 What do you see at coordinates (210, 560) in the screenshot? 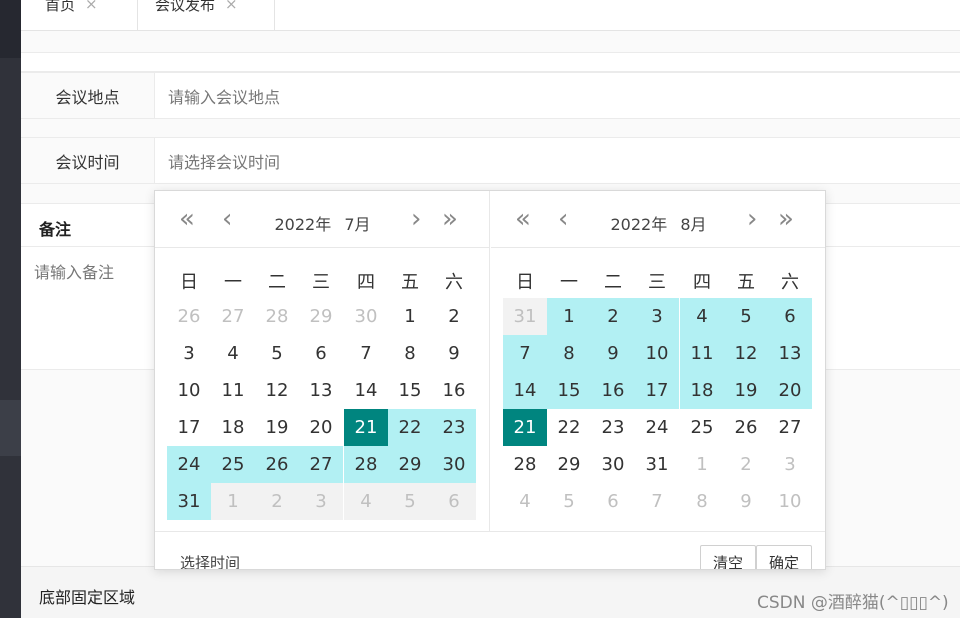
I see `select-time-link: 选择时间` at bounding box center [210, 560].